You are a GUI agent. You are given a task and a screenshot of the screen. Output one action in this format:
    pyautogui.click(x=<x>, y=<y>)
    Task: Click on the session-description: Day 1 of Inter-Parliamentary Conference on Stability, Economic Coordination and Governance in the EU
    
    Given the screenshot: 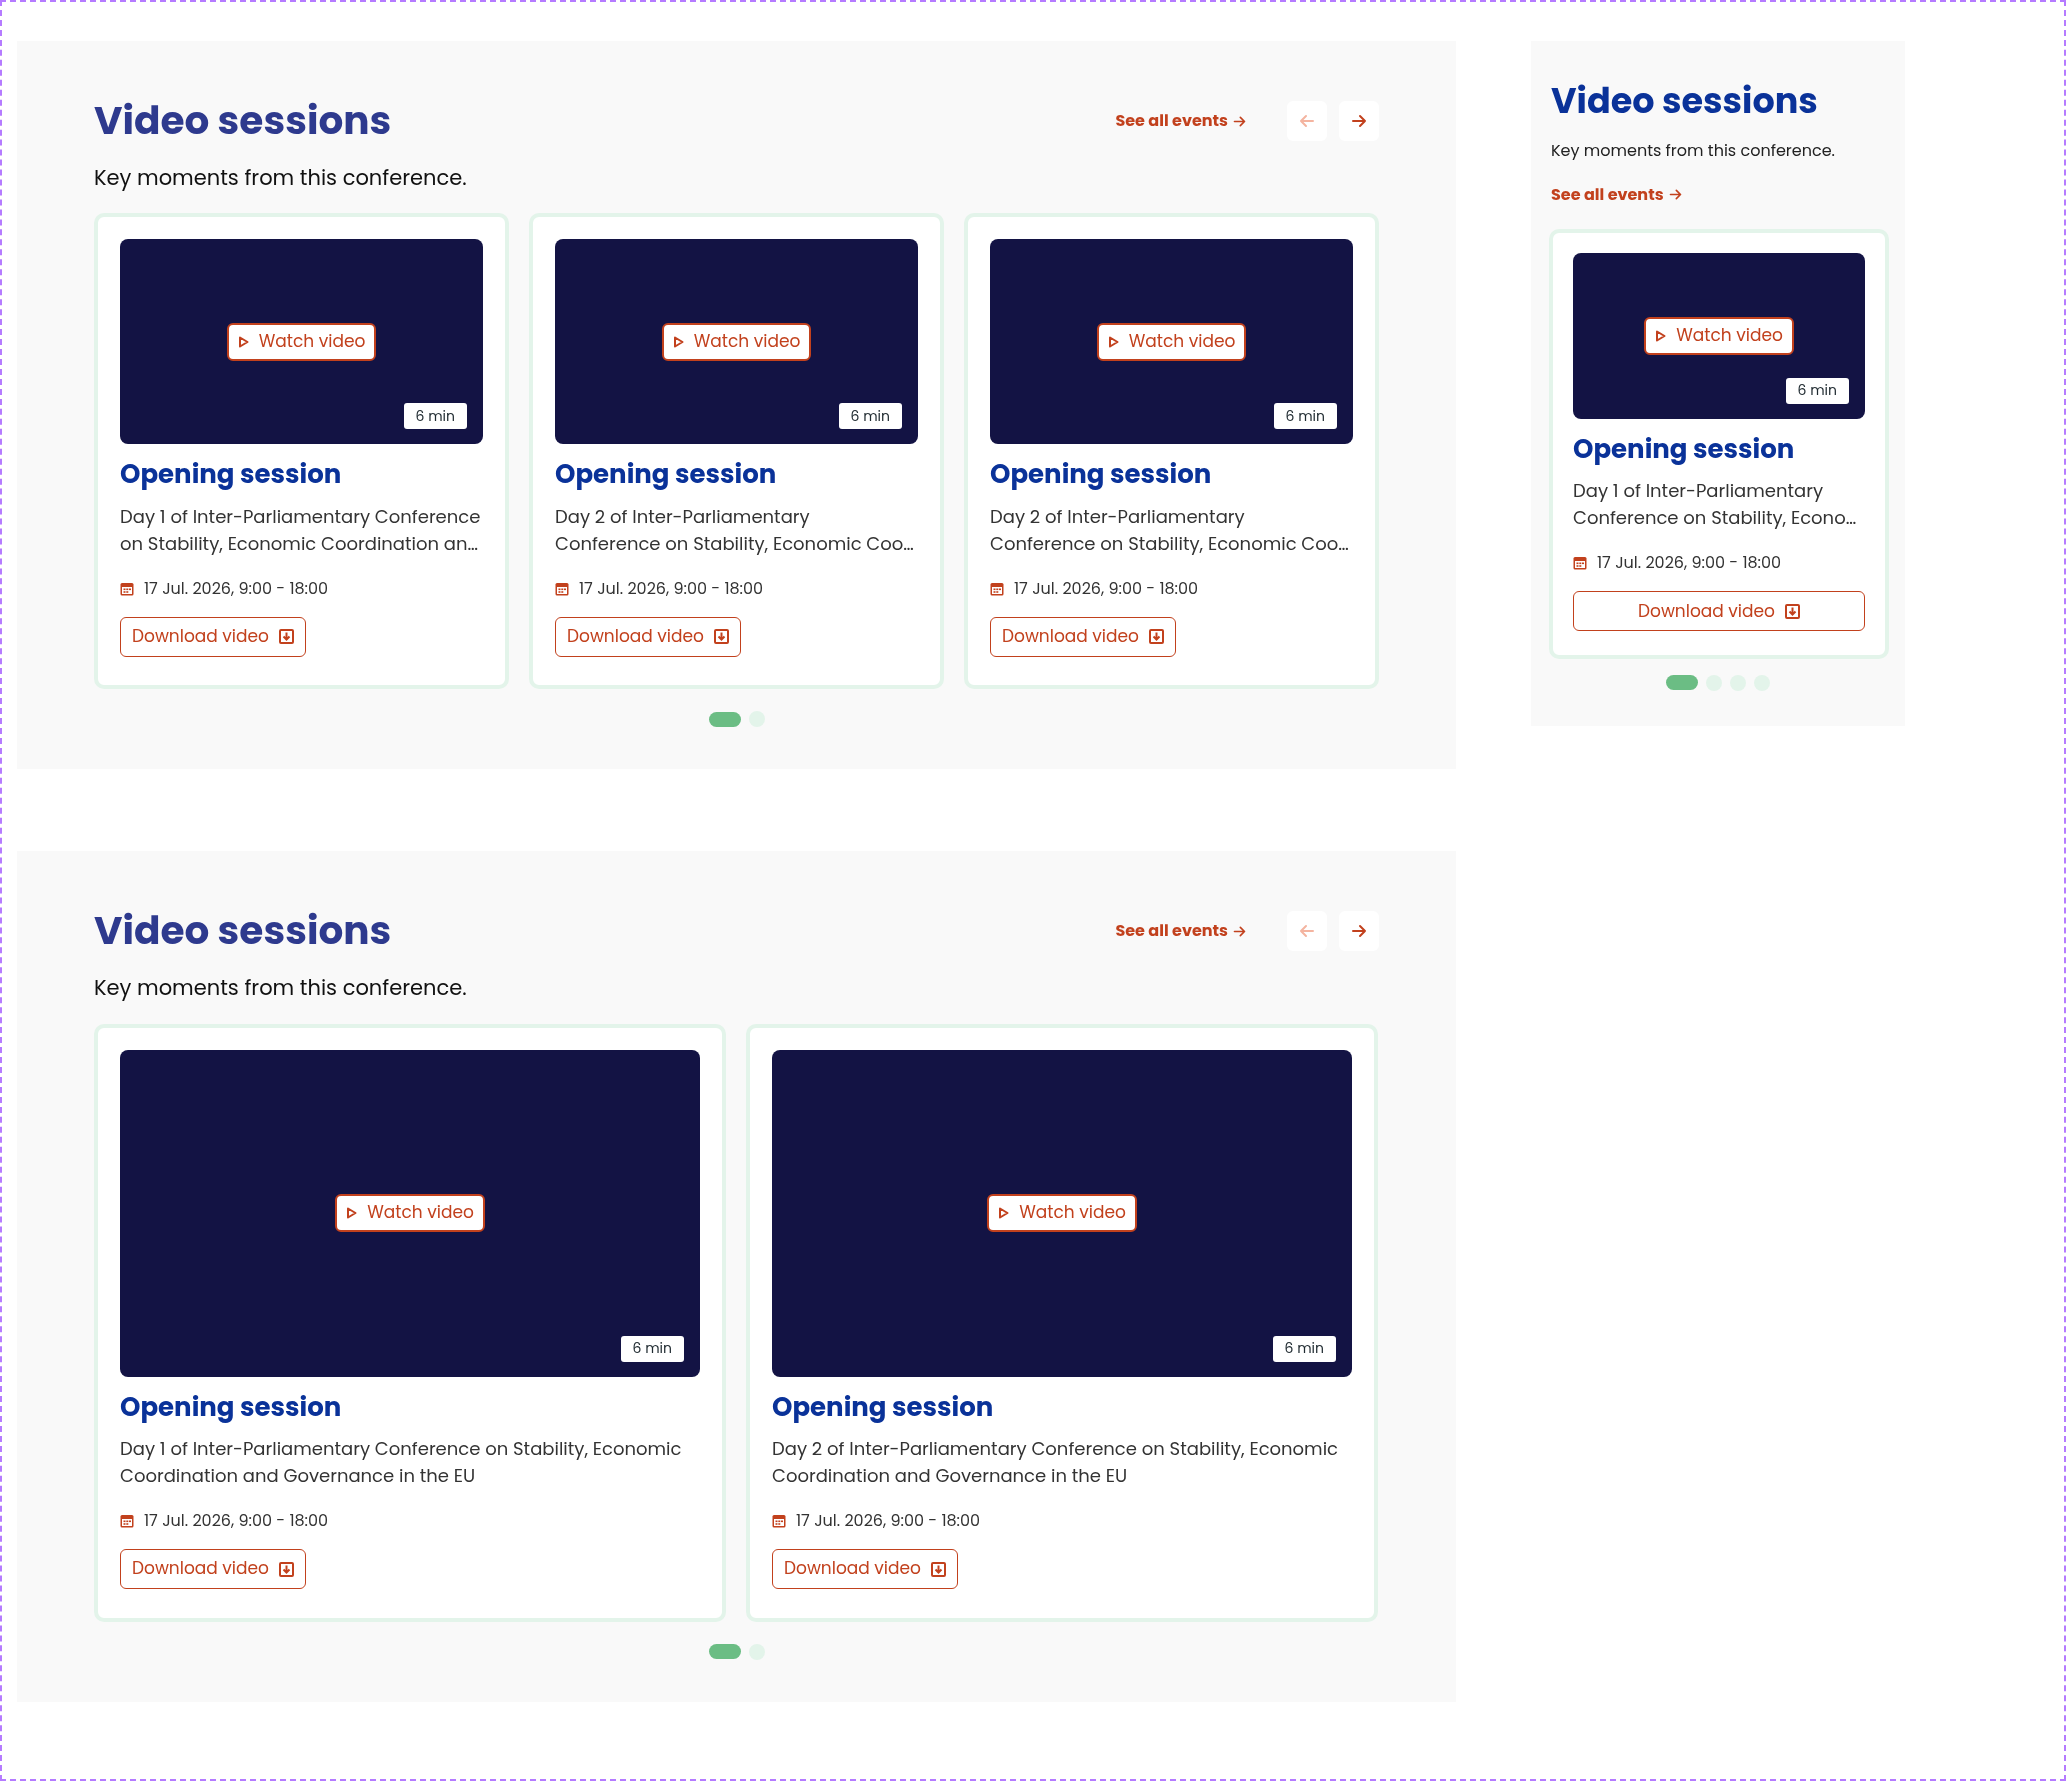 What is the action you would take?
    pyautogui.click(x=401, y=1462)
    